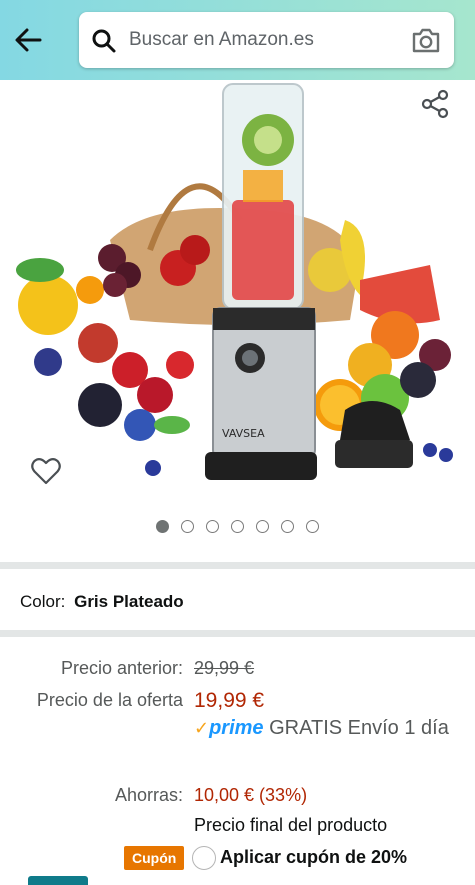 The height and width of the screenshot is (885, 475). What do you see at coordinates (204, 858) in the screenshot?
I see `coupon-checkbox` at bounding box center [204, 858].